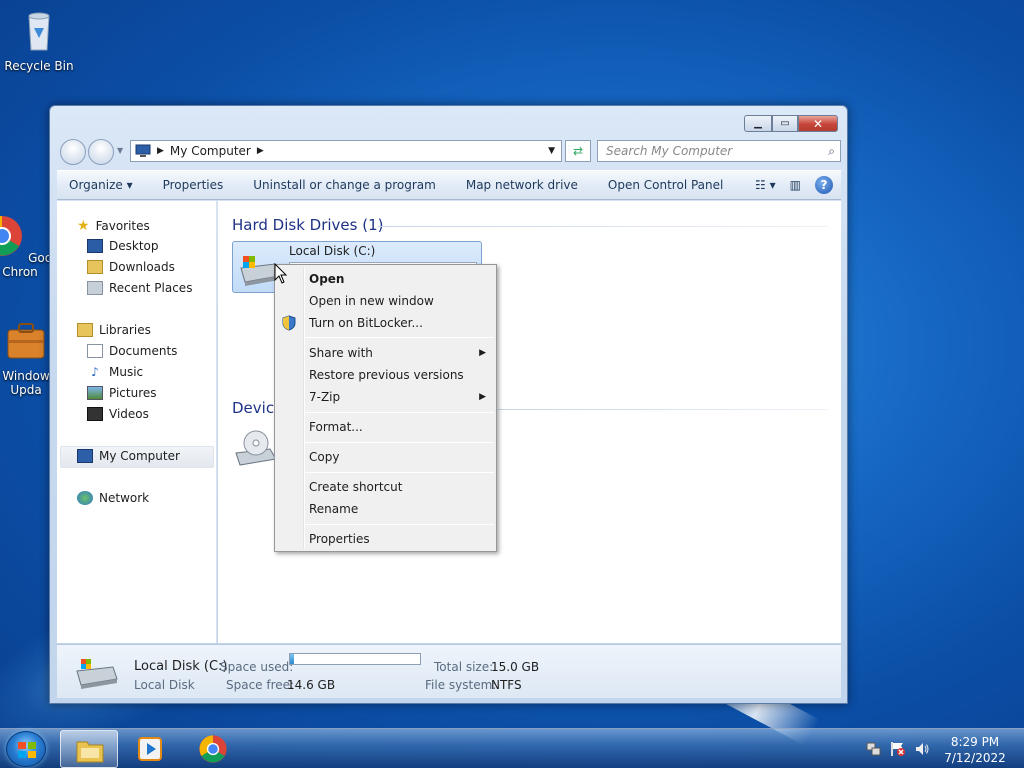 This screenshot has height=768, width=1024. What do you see at coordinates (151, 288) in the screenshot?
I see `nav-label: Recent Places` at bounding box center [151, 288].